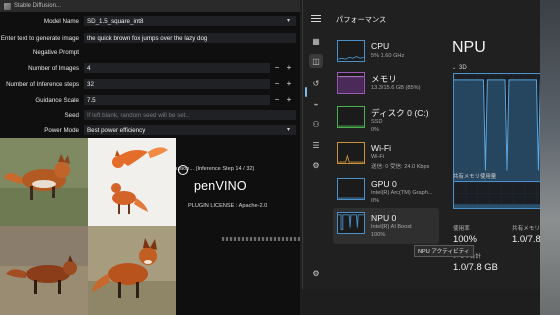 Image resolution: width=560 pixels, height=315 pixels. Describe the element at coordinates (289, 84) in the screenshot. I see `inference-steps-plus-button: +` at that location.